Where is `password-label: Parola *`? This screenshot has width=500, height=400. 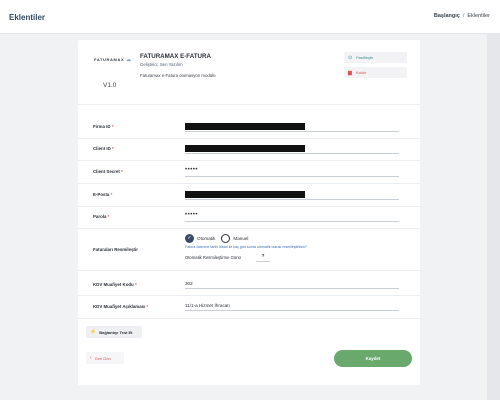
password-label: Parola * is located at coordinates (101, 216).